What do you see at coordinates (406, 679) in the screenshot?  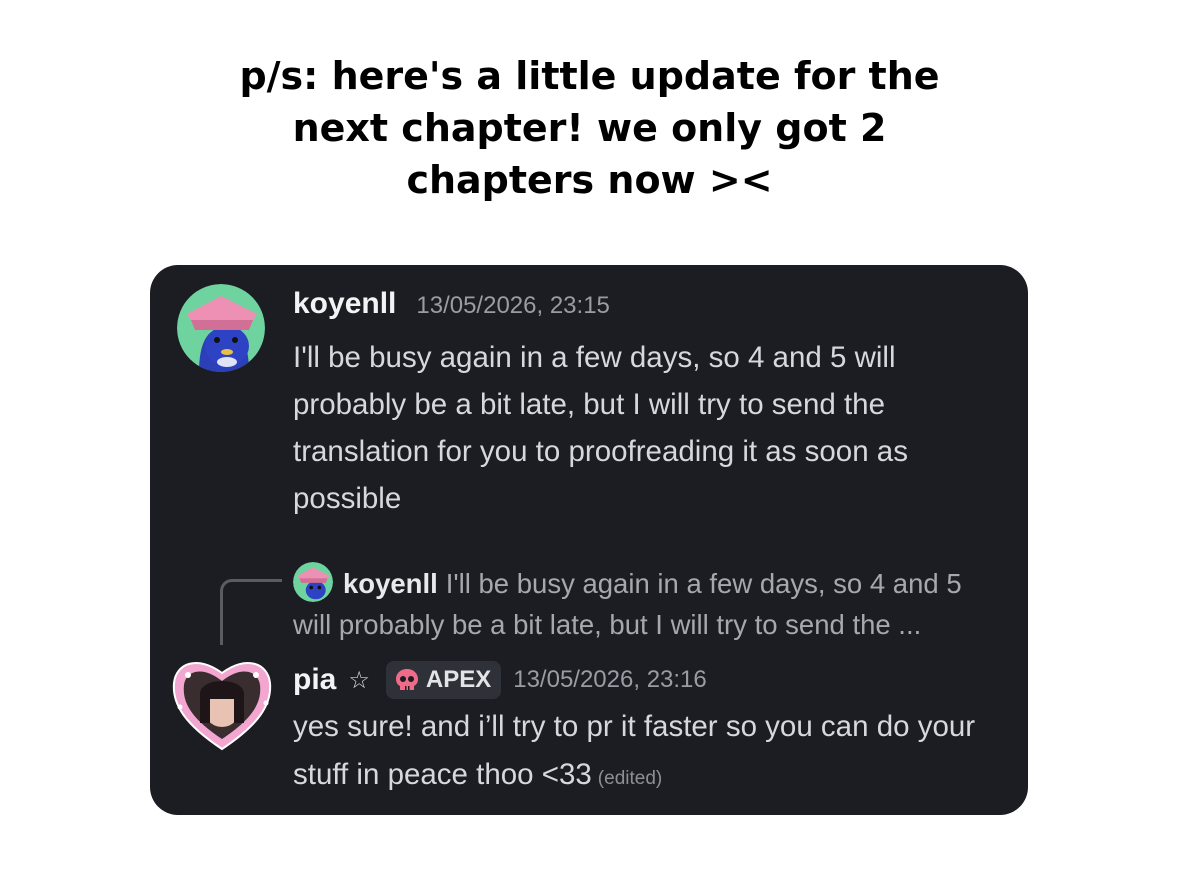 I see `skull-icon` at bounding box center [406, 679].